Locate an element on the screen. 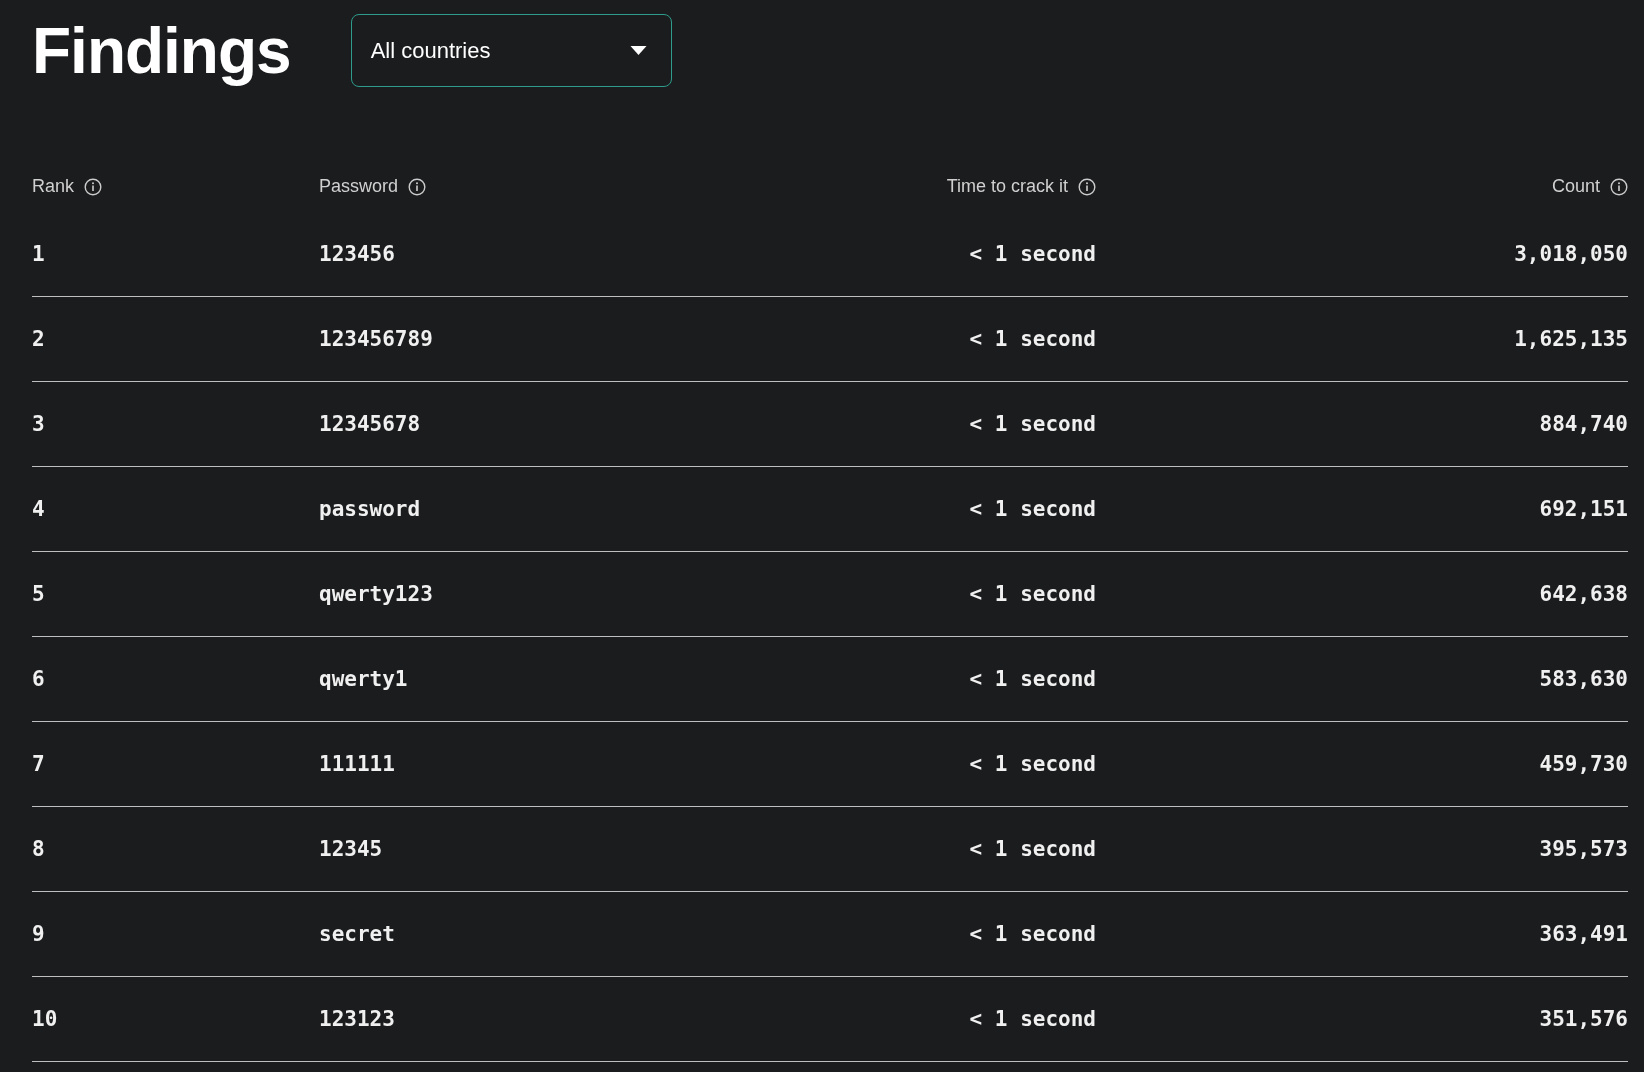  table-cell-text: 10 is located at coordinates (45, 1019).